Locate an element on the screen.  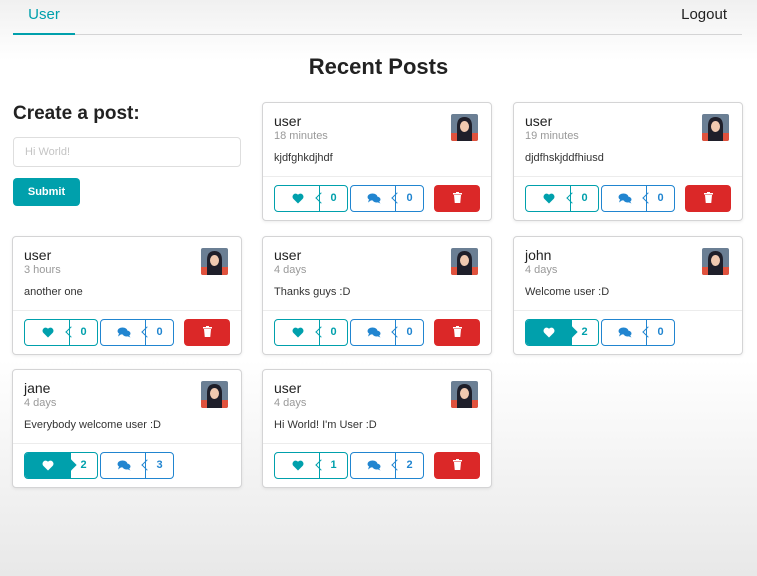
create-post-heading: Create a post: is located at coordinates (76, 113).